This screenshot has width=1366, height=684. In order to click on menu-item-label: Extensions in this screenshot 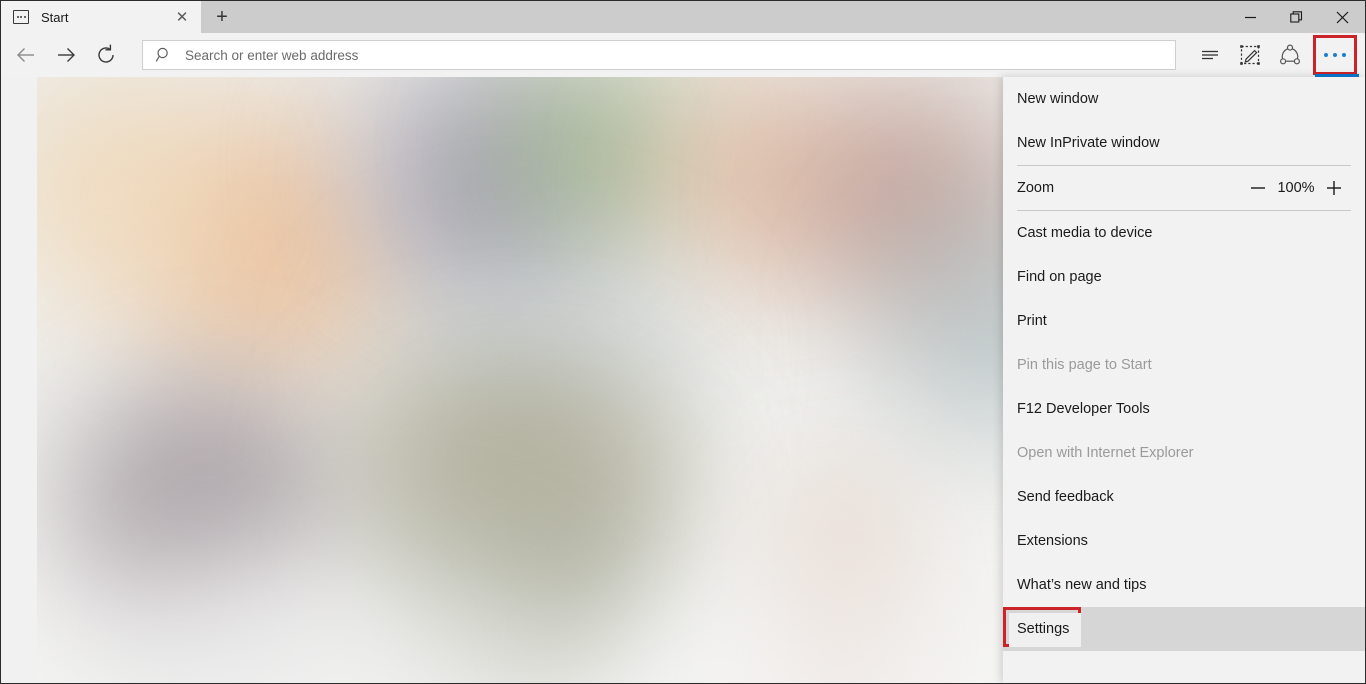, I will do `click(1052, 541)`.